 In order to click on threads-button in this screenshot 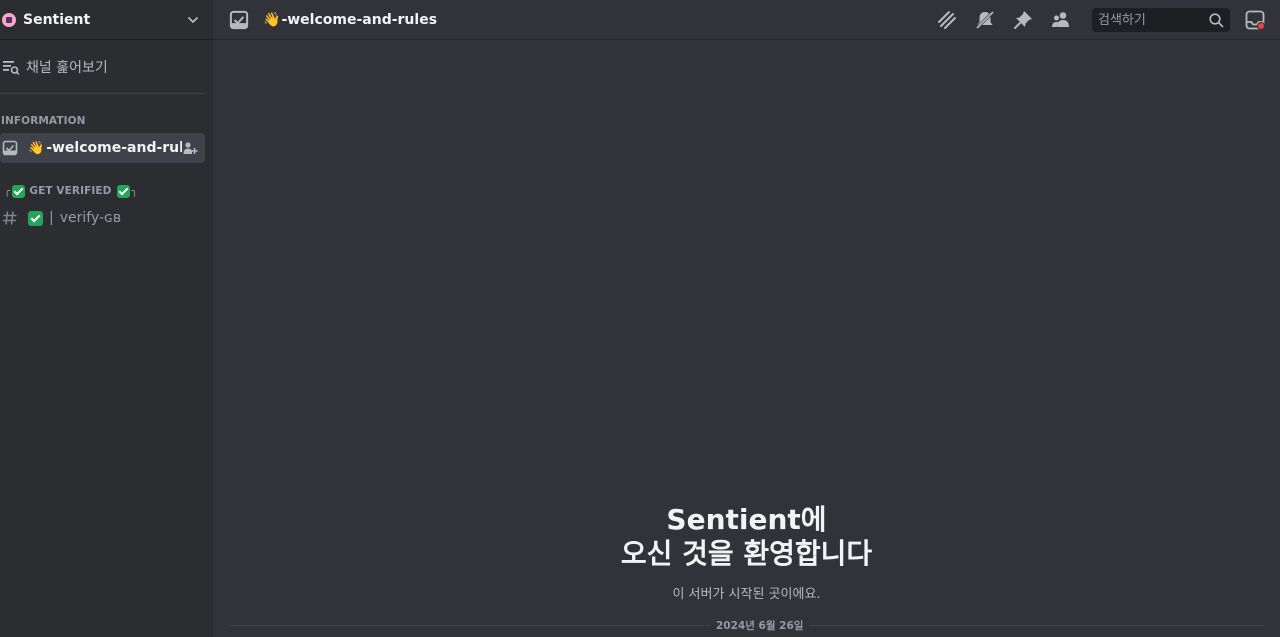, I will do `click(947, 20)`.